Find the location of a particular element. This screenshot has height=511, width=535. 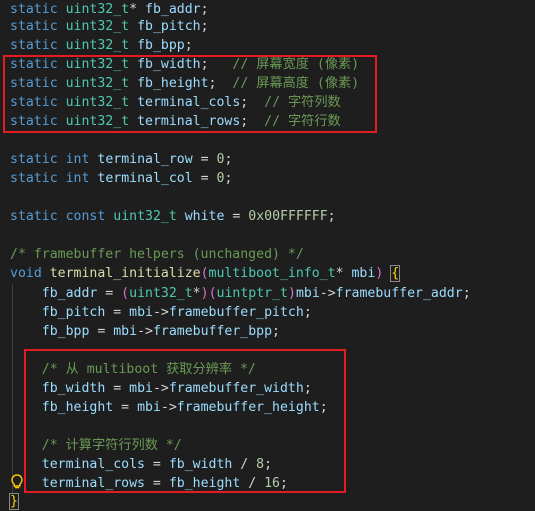

field-name: framebuffer_addr is located at coordinates (399, 293).